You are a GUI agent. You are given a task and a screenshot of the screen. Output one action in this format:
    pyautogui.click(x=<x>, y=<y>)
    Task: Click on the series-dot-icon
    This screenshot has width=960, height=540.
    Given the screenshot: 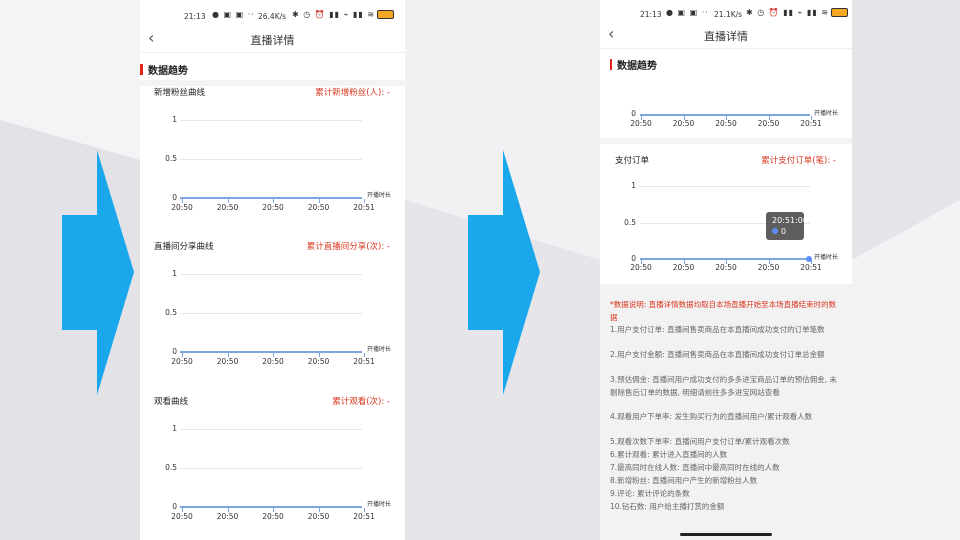 What is the action you would take?
    pyautogui.click(x=775, y=231)
    